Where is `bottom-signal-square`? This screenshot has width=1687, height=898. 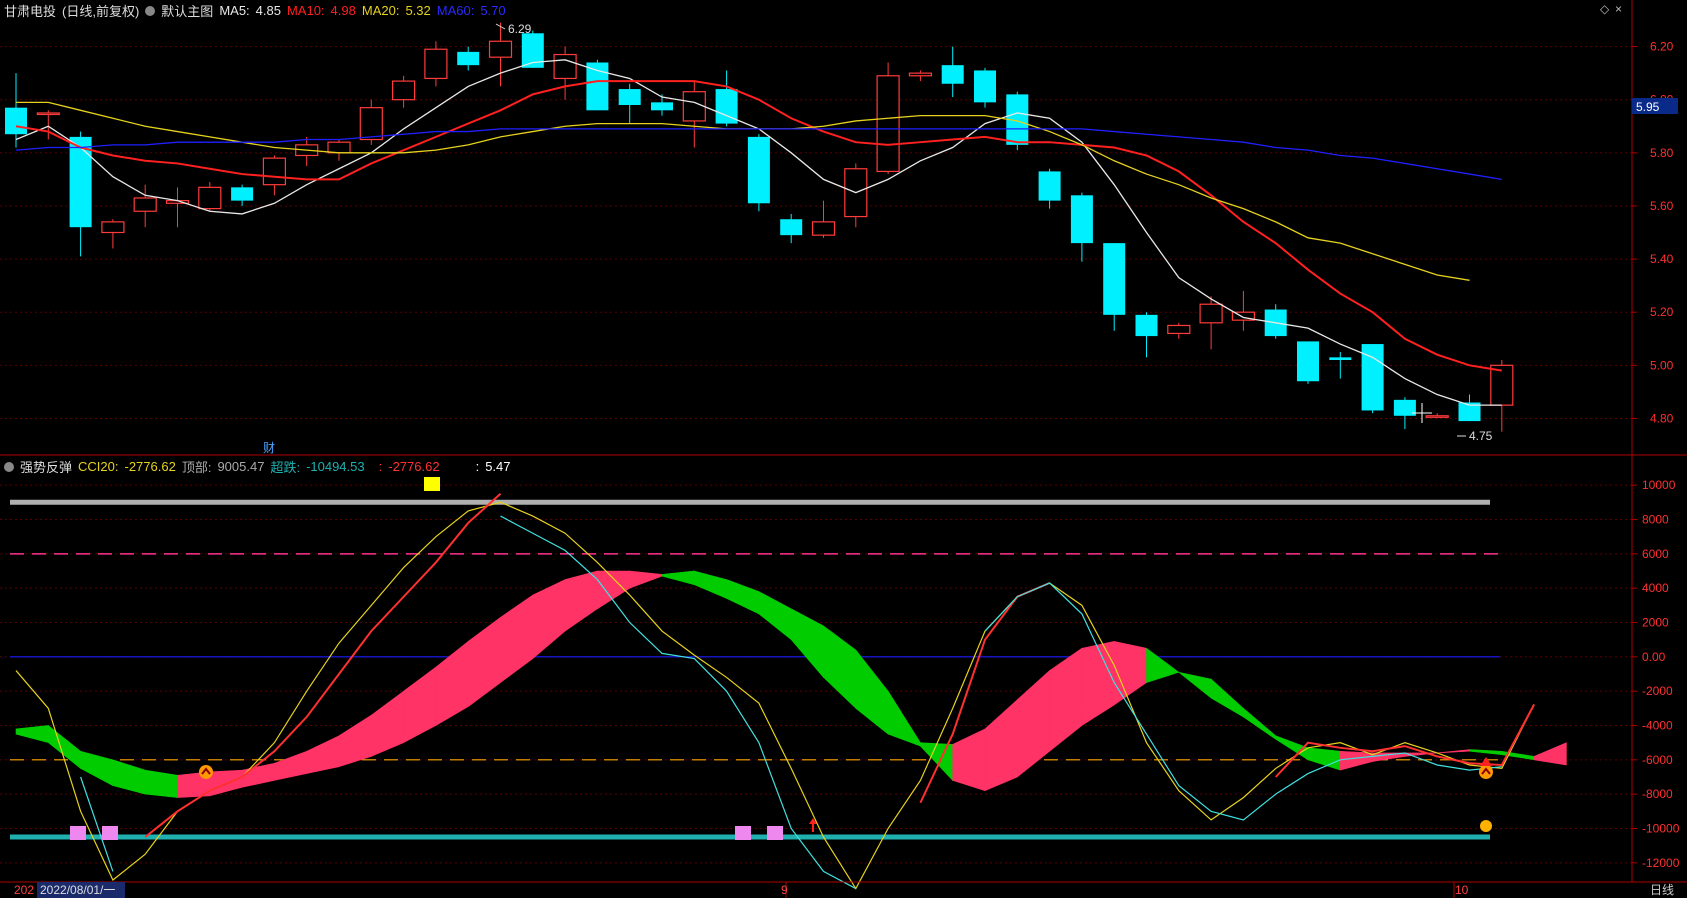 bottom-signal-square is located at coordinates (110, 833).